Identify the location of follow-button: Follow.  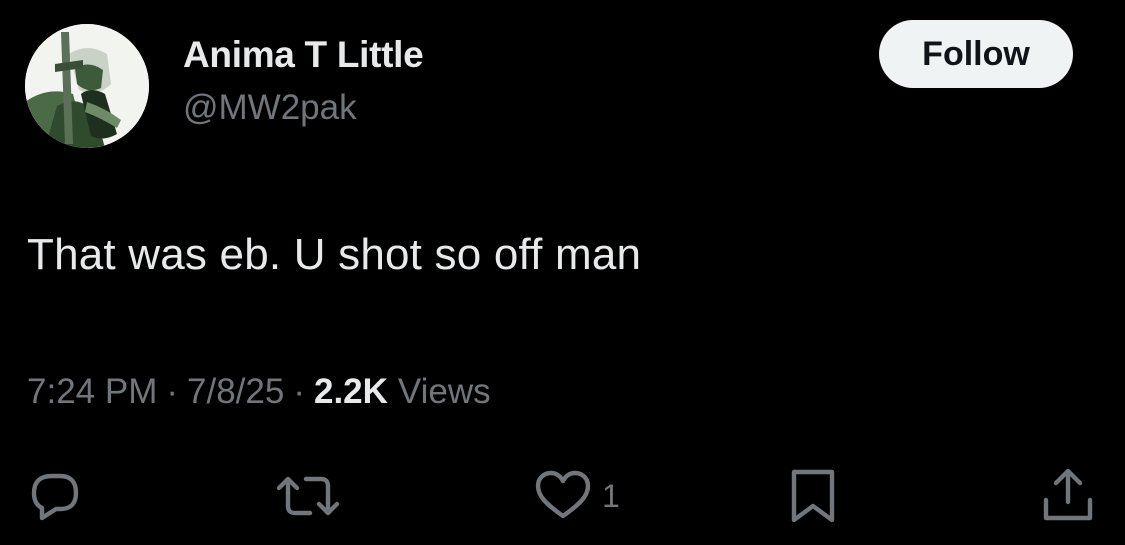
(976, 54).